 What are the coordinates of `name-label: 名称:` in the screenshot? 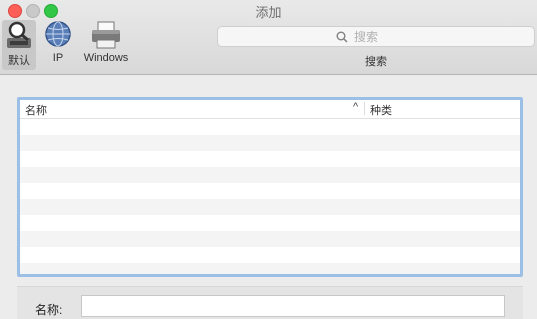 It's located at (49, 310).